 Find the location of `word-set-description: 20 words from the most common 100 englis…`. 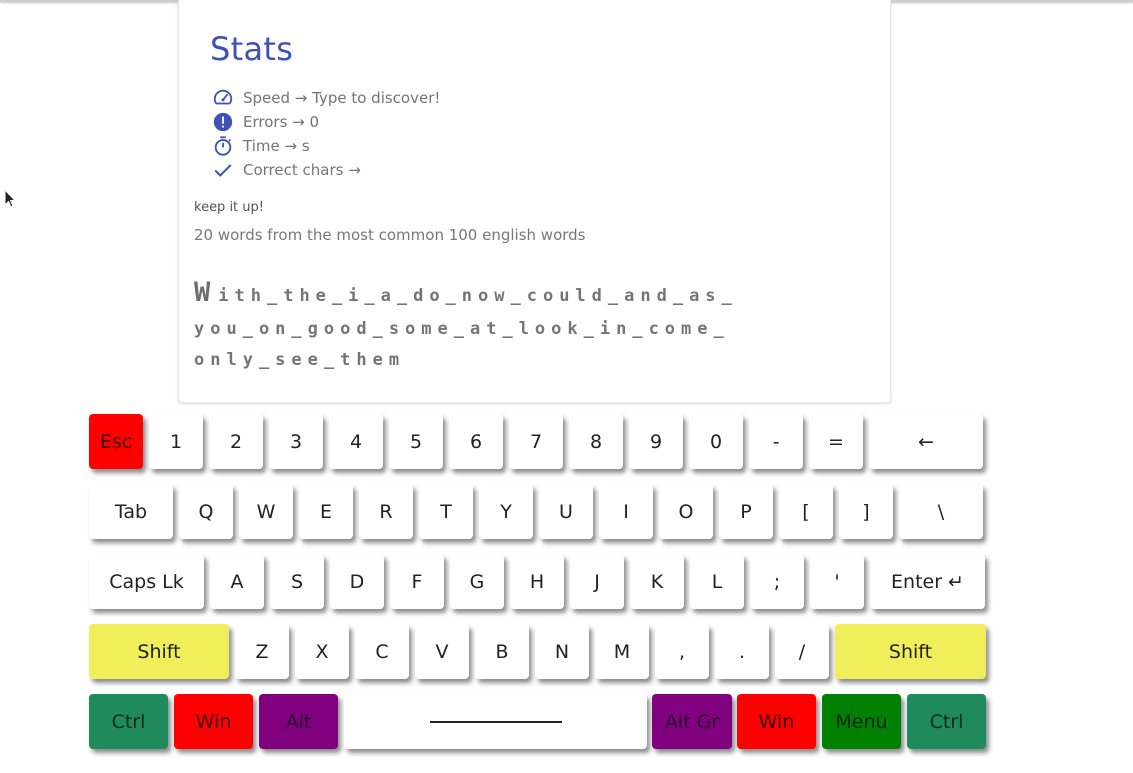

word-set-description: 20 words from the most common 100 englis… is located at coordinates (390, 235).